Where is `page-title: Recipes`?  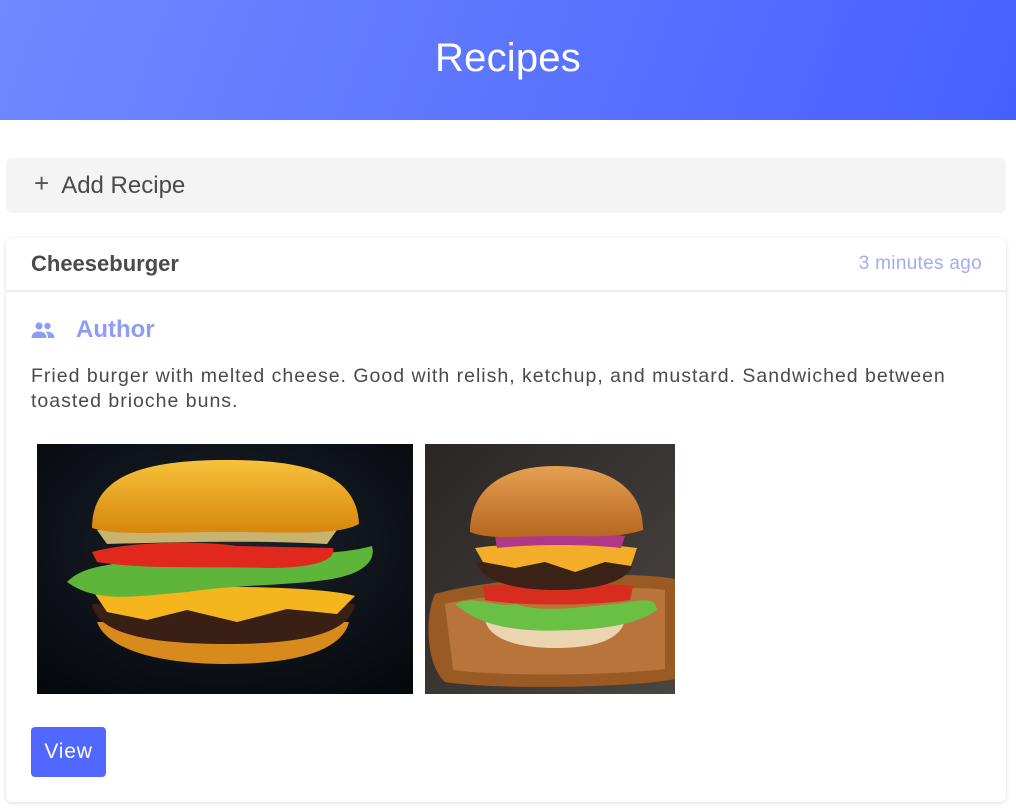 page-title: Recipes is located at coordinates (508, 57).